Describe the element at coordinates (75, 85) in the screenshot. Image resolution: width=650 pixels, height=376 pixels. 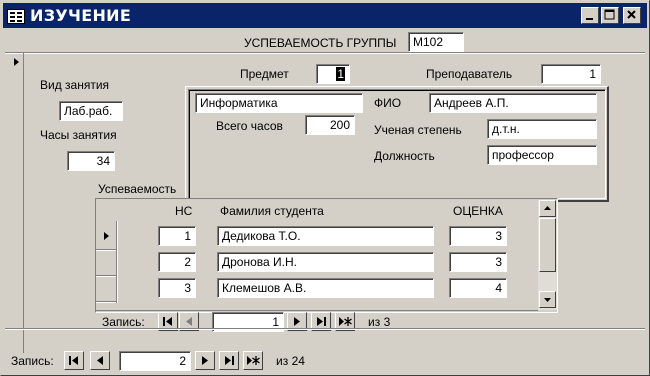
I see `activity-type-label: Вид занятия` at that location.